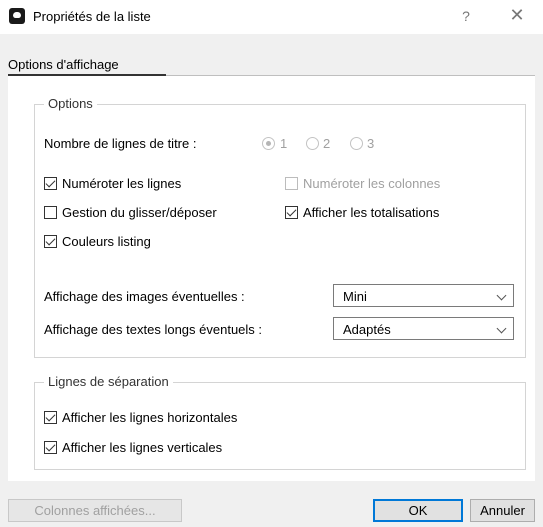  I want to click on title-rows-radio-3-label: 3, so click(371, 143).